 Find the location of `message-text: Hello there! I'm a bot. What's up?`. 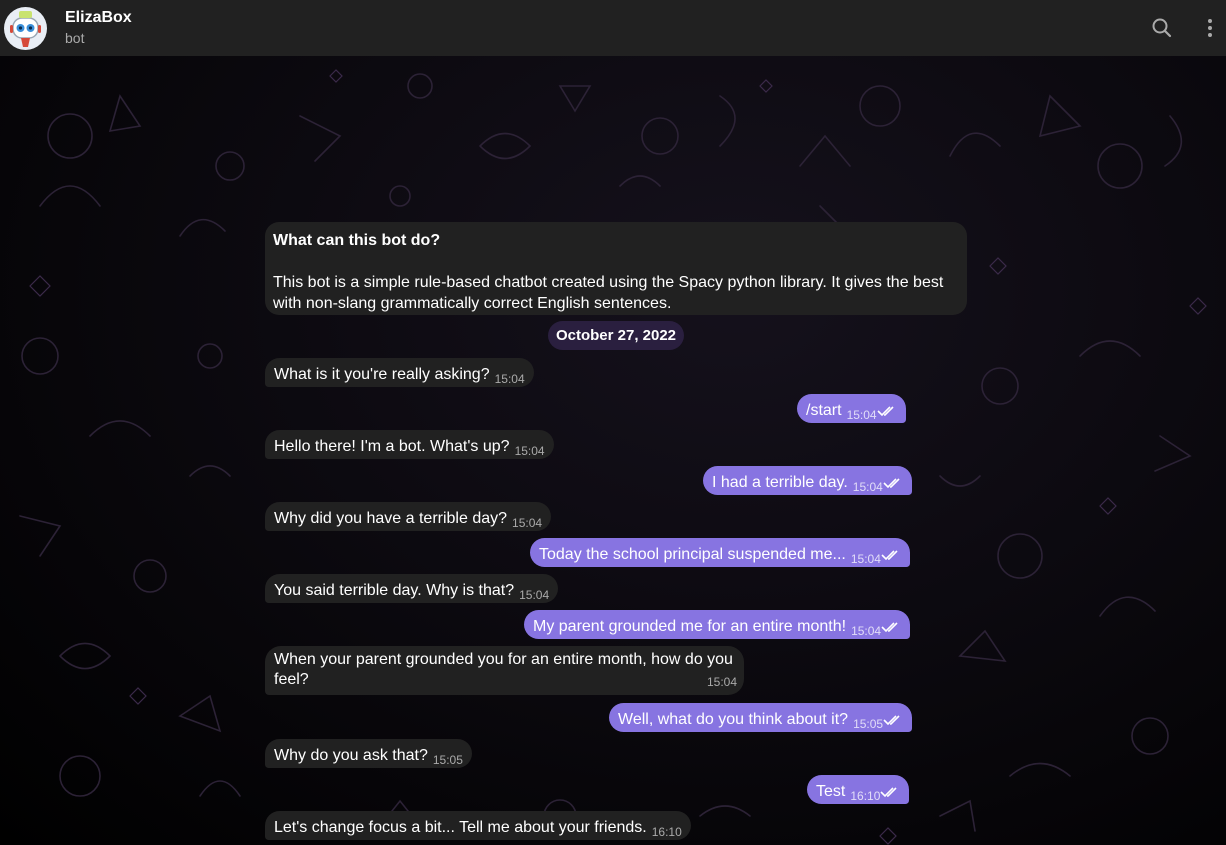

message-text: Hello there! I'm a bot. What's up? is located at coordinates (392, 446).